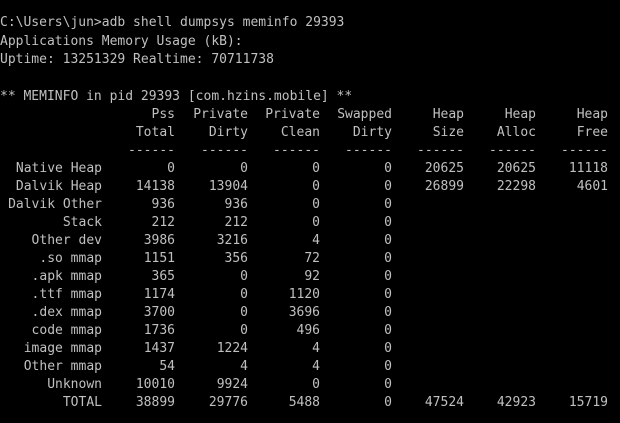 The height and width of the screenshot is (423, 620). What do you see at coordinates (228, 402) in the screenshot?
I see `table-cell: 29776` at bounding box center [228, 402].